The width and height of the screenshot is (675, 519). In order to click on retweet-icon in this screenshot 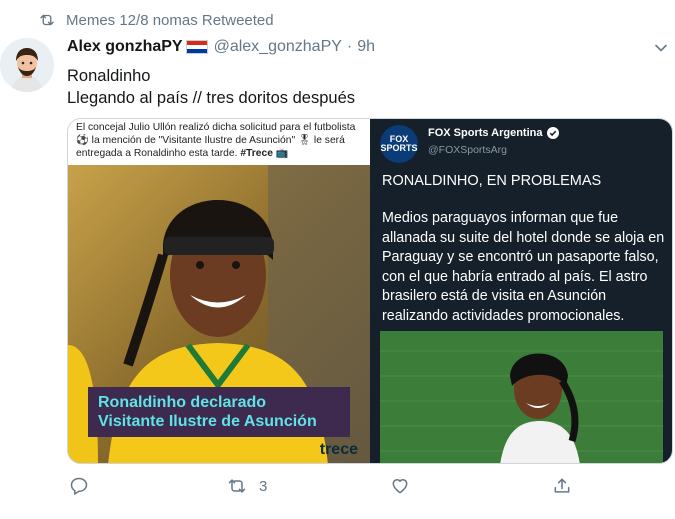, I will do `click(47, 20)`.